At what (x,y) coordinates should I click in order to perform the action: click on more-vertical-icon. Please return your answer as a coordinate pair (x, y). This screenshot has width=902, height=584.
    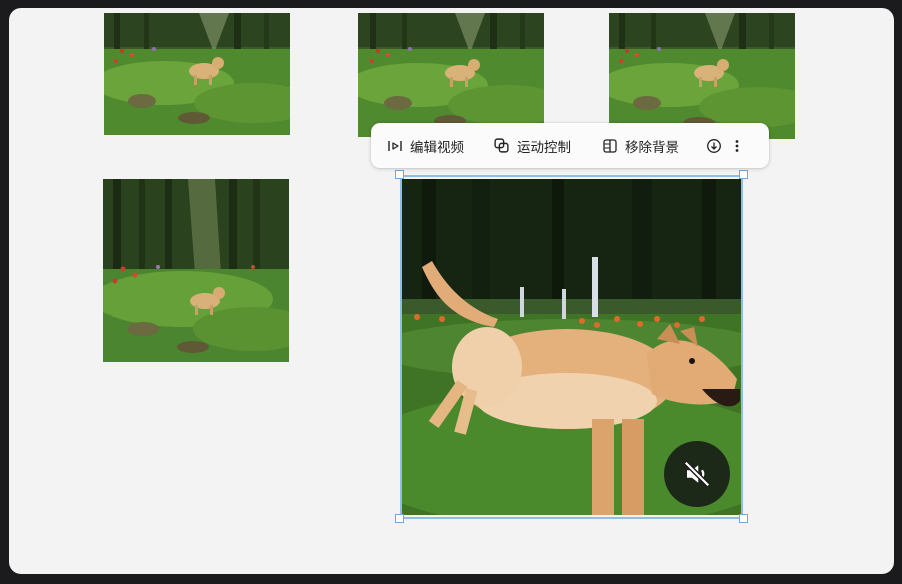
    Looking at the image, I should click on (737, 145).